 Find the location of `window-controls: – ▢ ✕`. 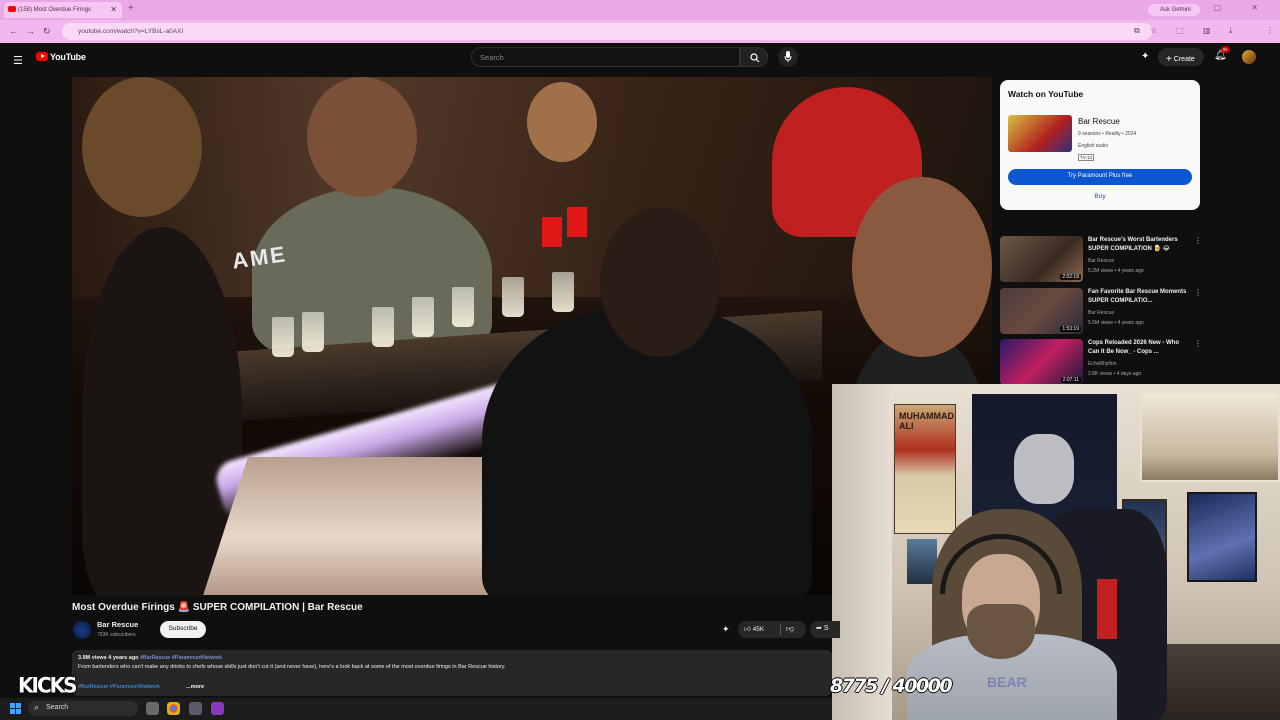

window-controls: – ▢ ✕ is located at coordinates (1225, 7).